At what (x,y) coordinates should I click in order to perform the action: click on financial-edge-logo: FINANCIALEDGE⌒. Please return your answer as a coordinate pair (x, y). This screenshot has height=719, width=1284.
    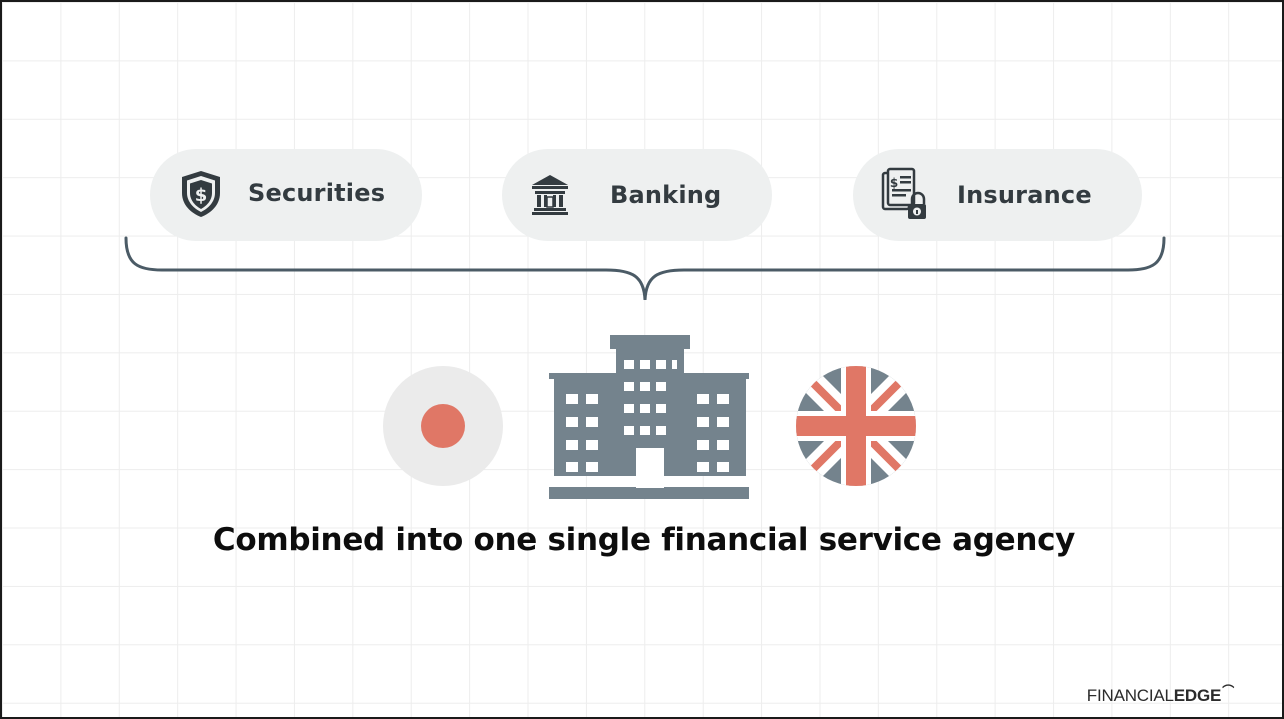
    Looking at the image, I should click on (1160, 694).